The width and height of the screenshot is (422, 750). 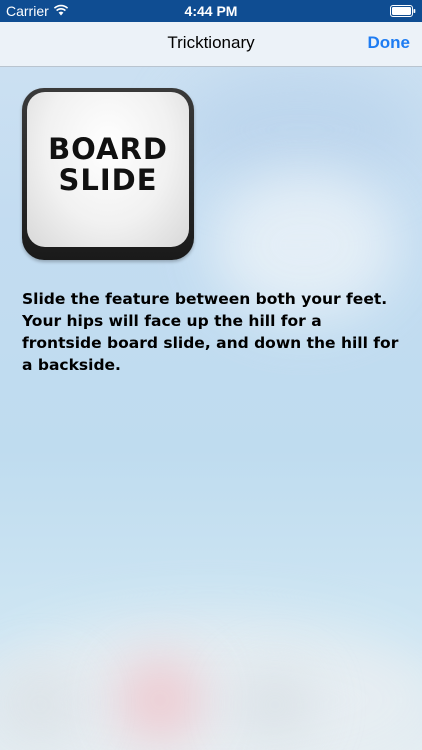 I want to click on trick-icon-face: BOARD SLIDE, so click(x=108, y=169).